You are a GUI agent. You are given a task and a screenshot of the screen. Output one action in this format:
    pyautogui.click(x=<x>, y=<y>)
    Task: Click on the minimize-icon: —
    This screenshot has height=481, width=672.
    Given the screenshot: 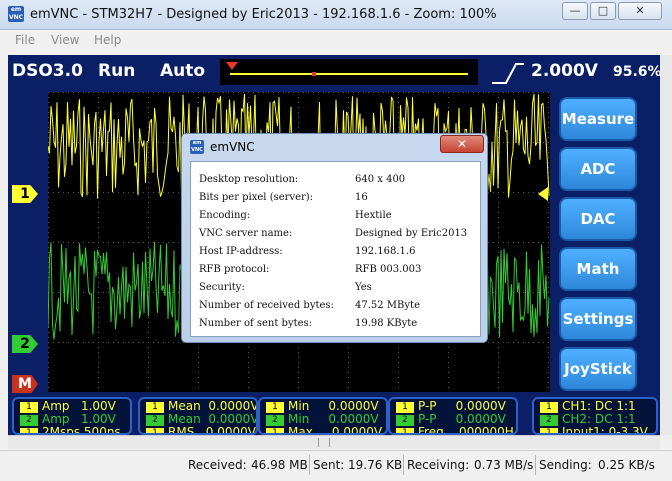 What is the action you would take?
    pyautogui.click(x=575, y=10)
    